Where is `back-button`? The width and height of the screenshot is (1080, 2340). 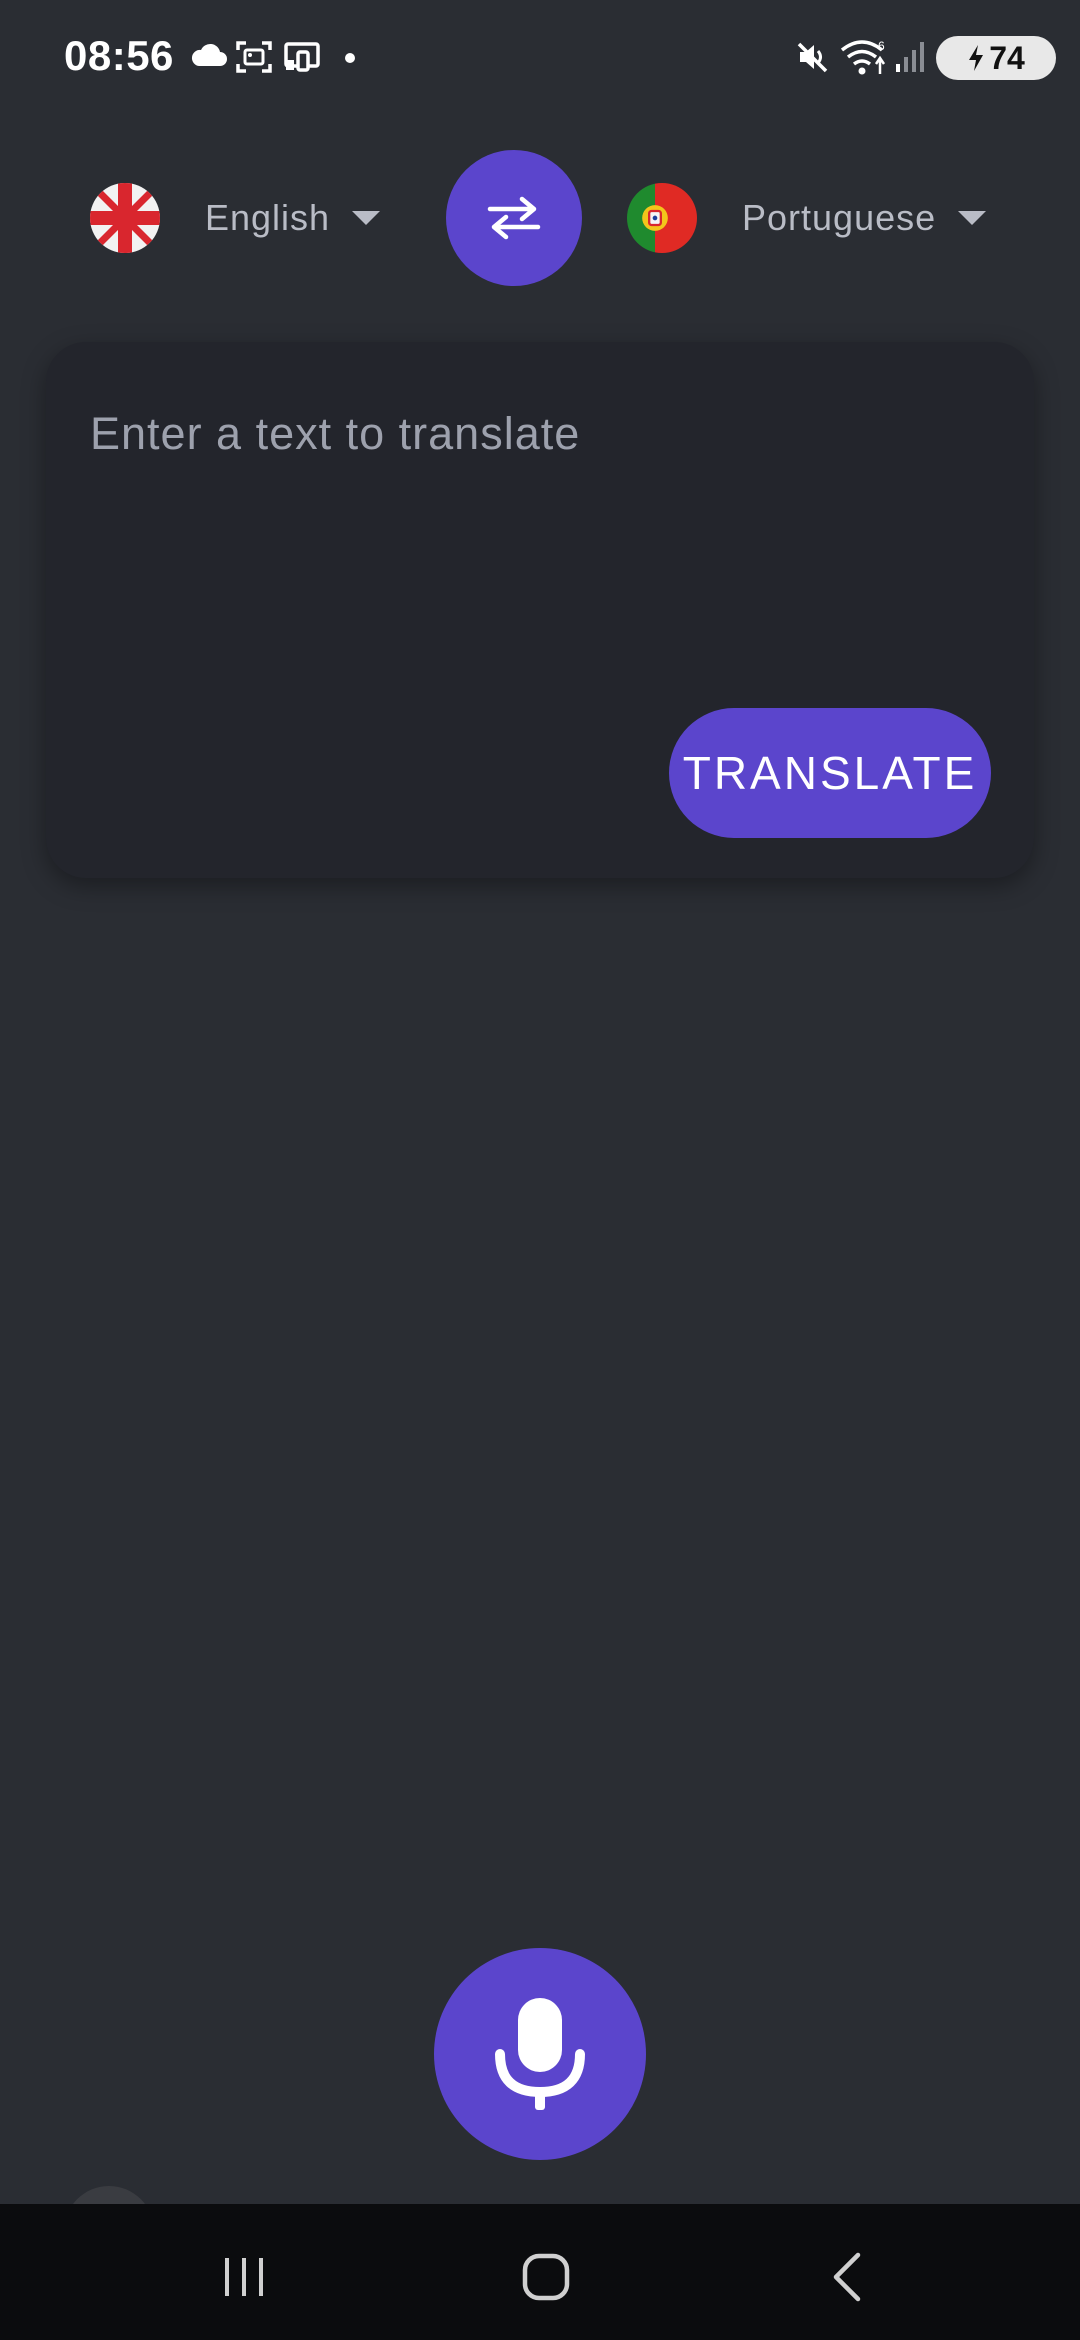
back-button is located at coordinates (848, 2277).